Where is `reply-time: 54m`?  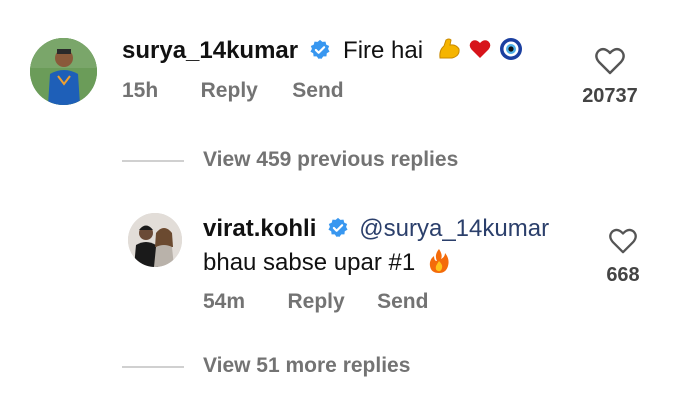 reply-time: 54m is located at coordinates (224, 301).